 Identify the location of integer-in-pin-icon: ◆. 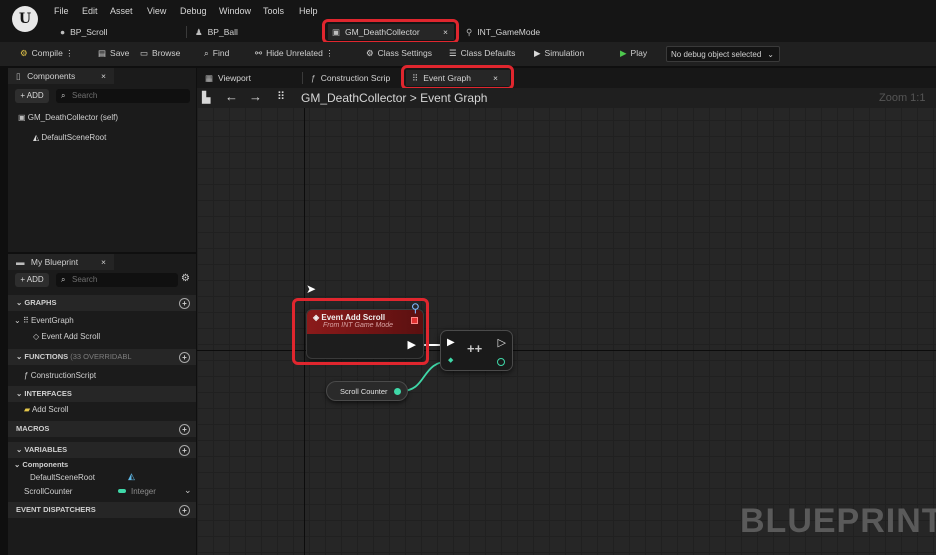
(450, 360).